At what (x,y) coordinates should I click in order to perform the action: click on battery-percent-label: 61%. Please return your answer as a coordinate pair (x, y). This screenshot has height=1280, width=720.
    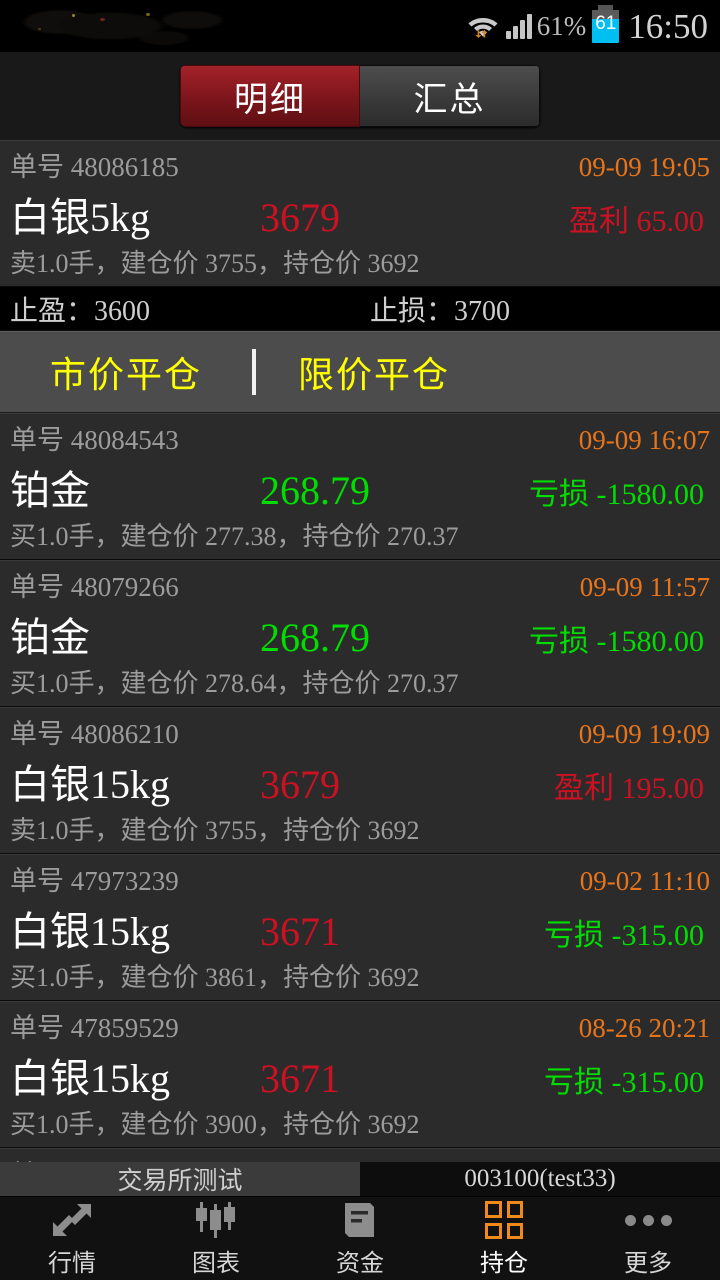
    Looking at the image, I should click on (561, 25).